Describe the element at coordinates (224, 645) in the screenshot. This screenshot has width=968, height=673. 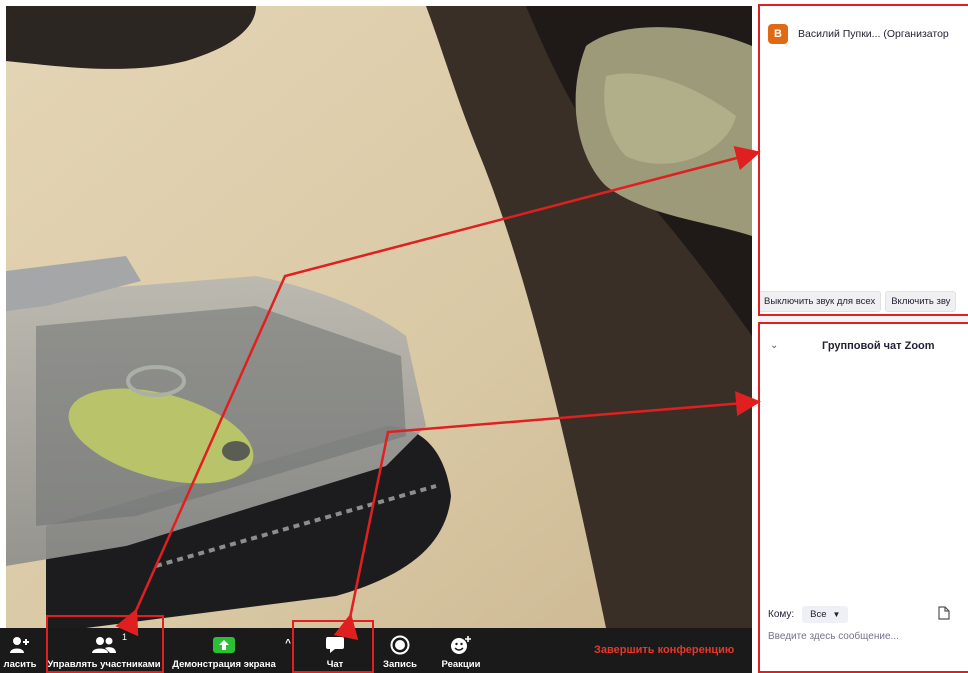
I see `share-screen-icon` at that location.